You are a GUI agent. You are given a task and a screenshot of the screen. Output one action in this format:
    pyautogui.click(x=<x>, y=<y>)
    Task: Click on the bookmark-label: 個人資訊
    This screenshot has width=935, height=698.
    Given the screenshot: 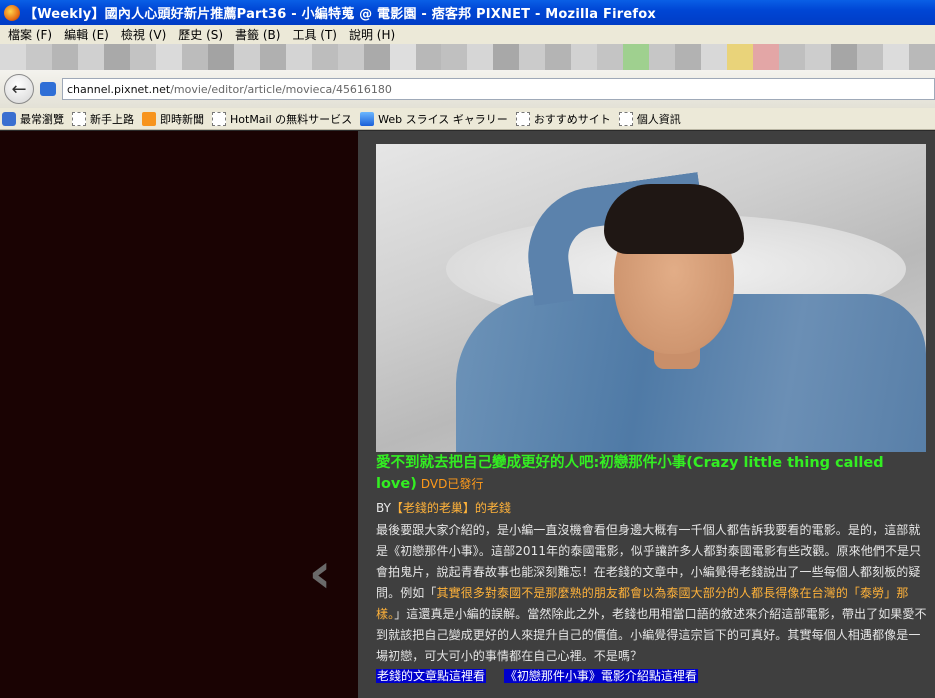 What is the action you would take?
    pyautogui.click(x=658, y=119)
    